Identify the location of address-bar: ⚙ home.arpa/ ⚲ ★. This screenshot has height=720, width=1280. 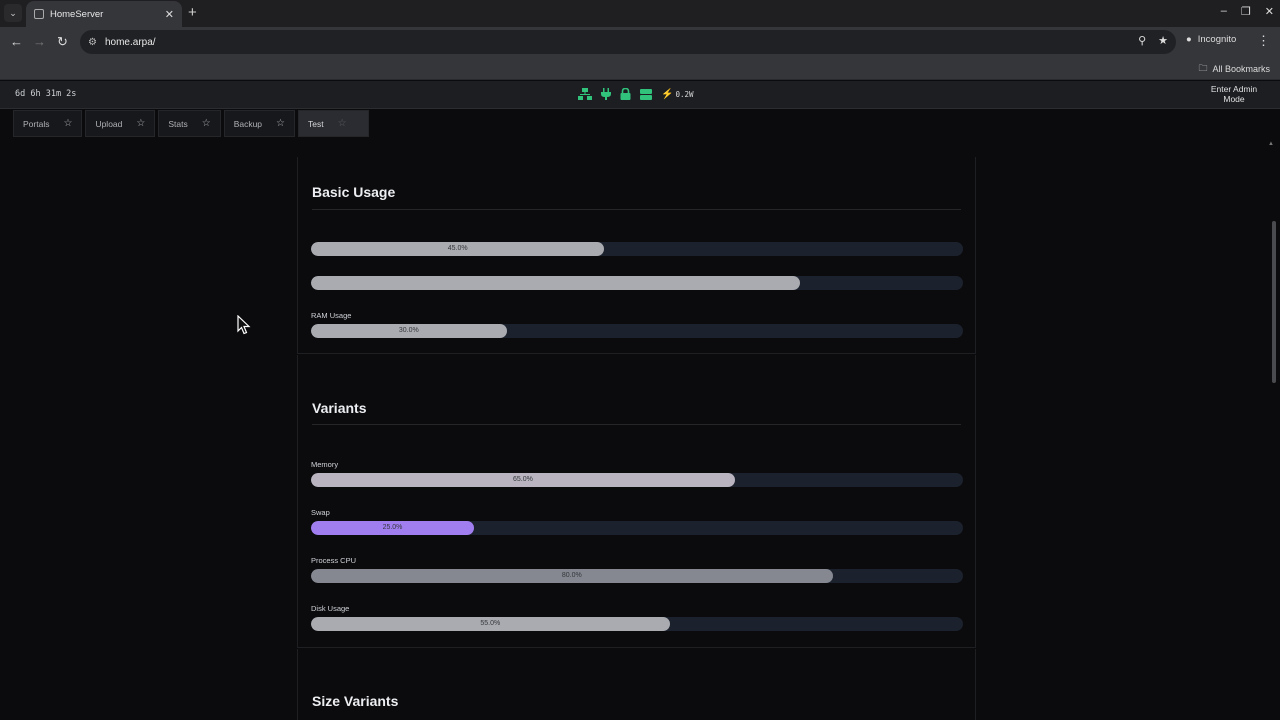
(628, 42).